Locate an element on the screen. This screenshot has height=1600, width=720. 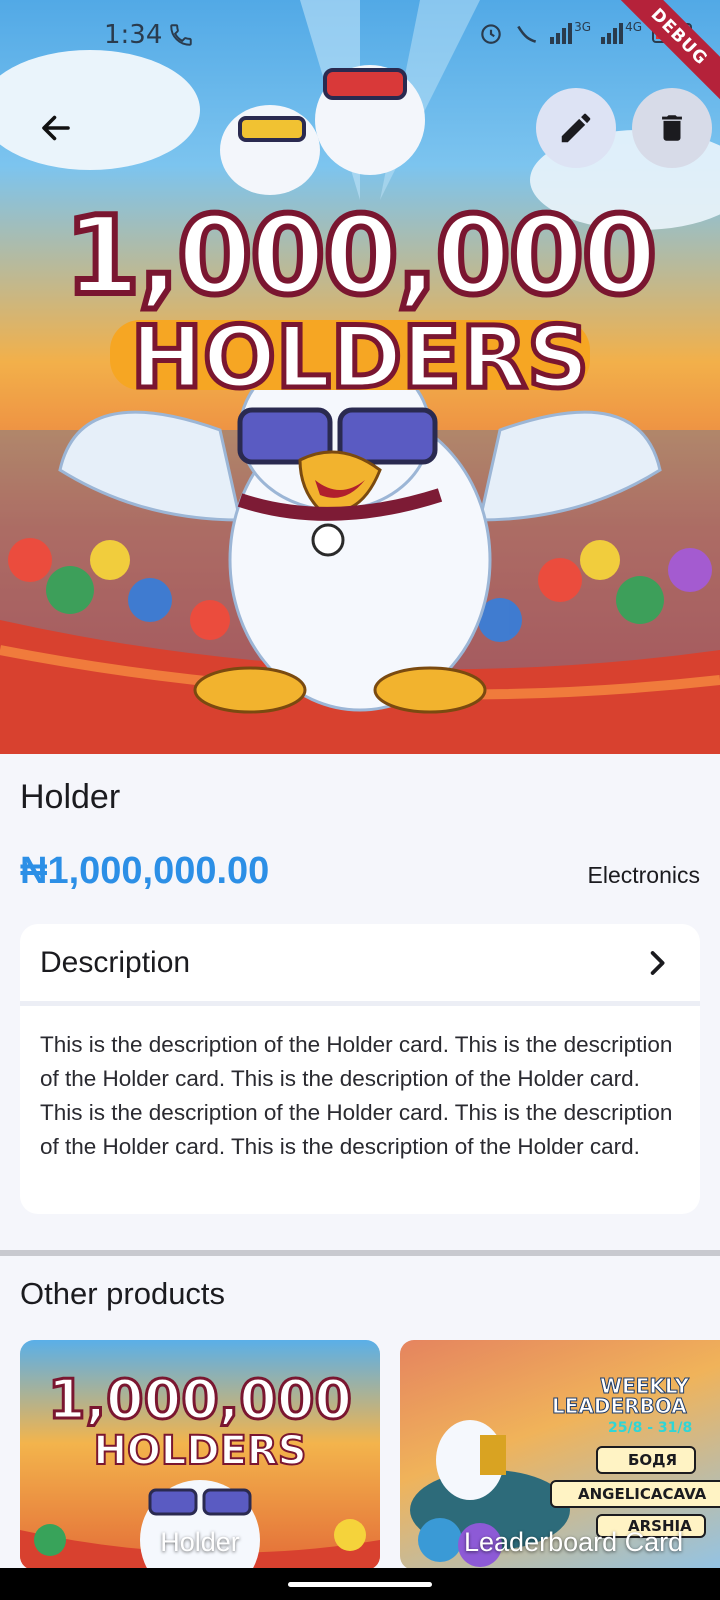
product-price: ₦1,000,000.00 is located at coordinates (145, 871).